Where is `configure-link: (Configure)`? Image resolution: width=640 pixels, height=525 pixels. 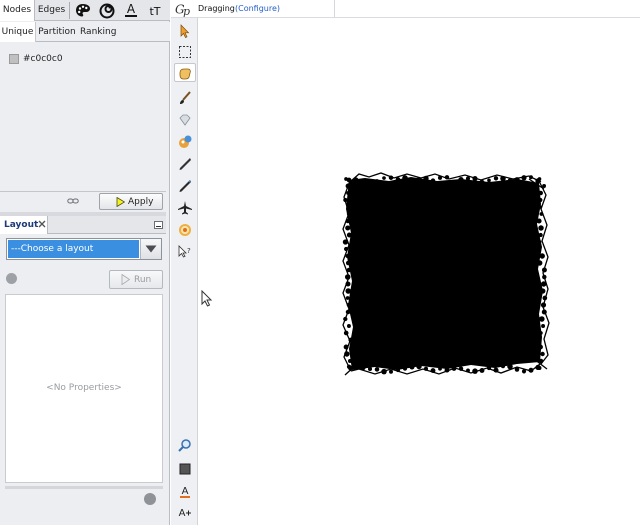
configure-link: (Configure) is located at coordinates (257, 8).